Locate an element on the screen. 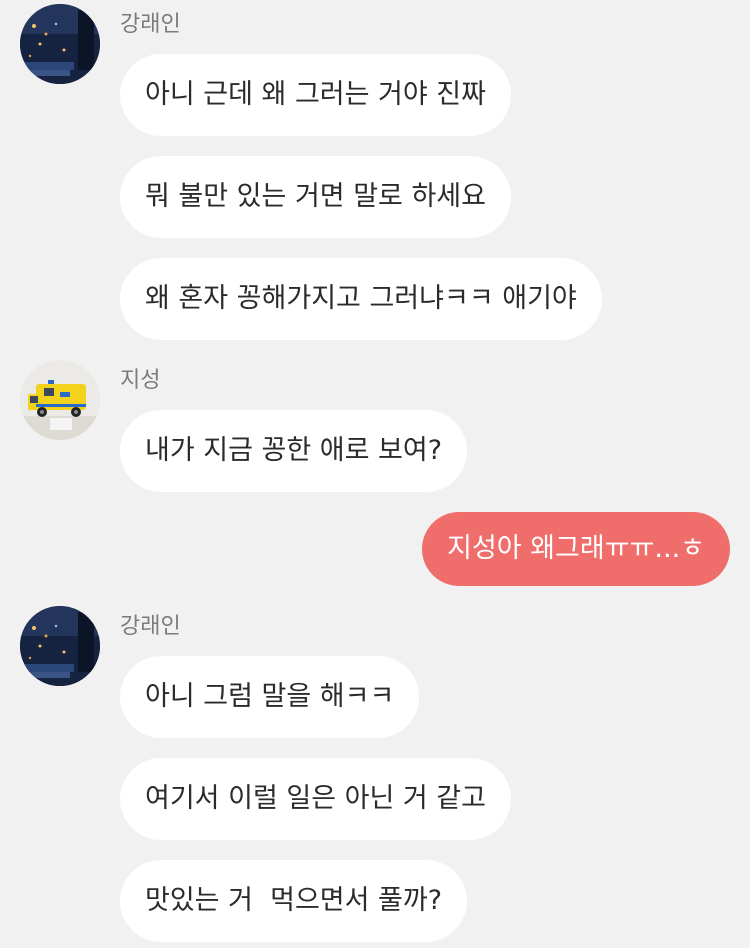  message-bubble: 뭐 불만 있는 거면 말로 하세요 is located at coordinates (315, 197).